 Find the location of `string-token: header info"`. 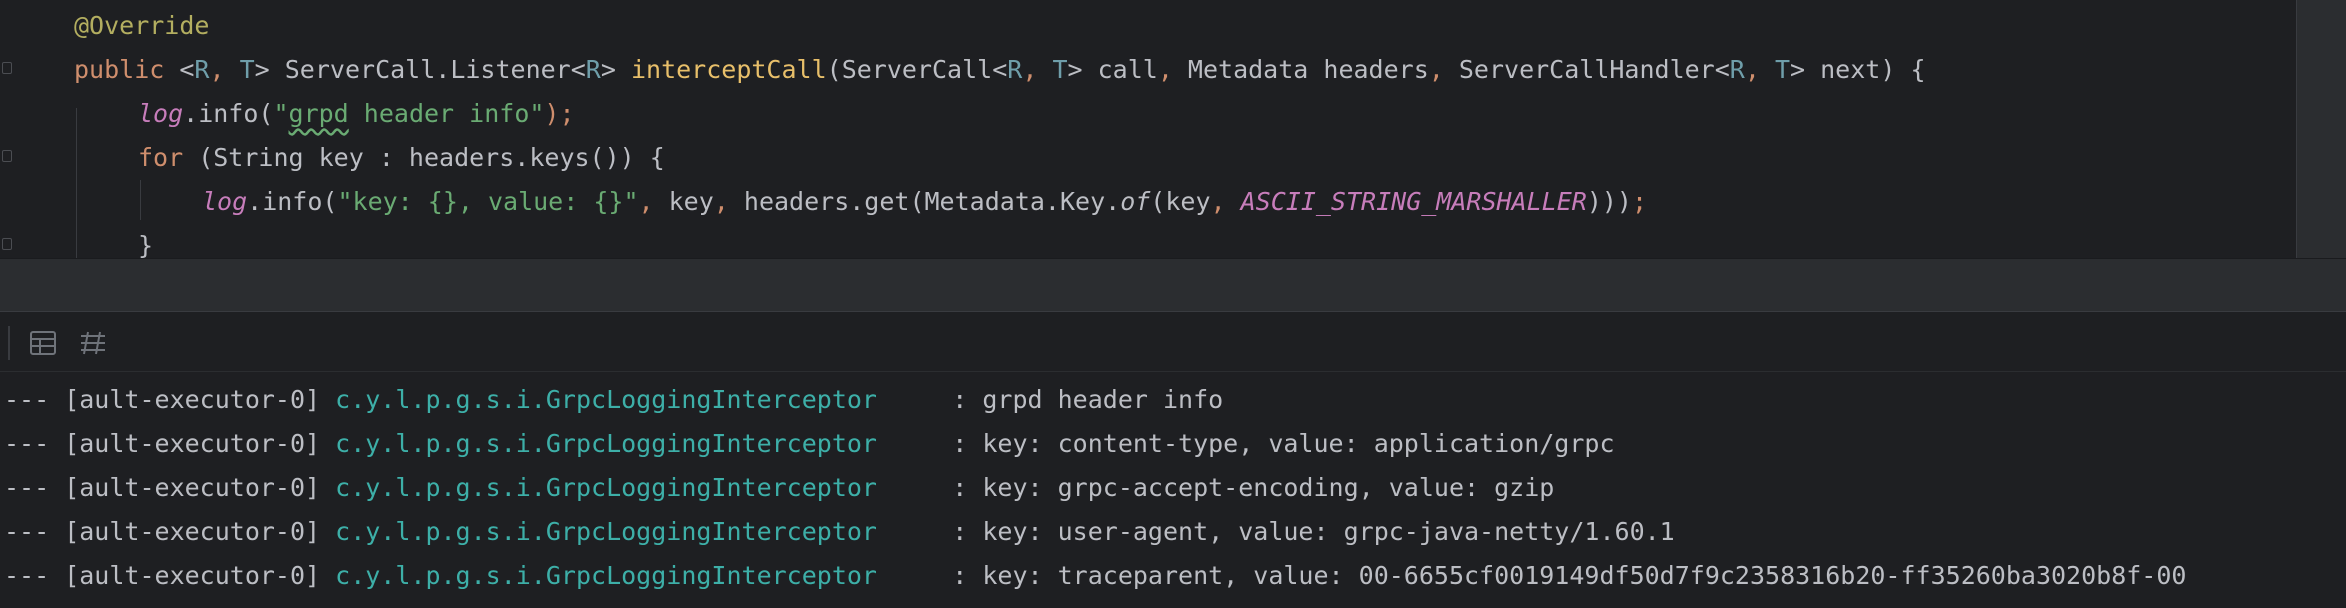

string-token: header info" is located at coordinates (446, 113).